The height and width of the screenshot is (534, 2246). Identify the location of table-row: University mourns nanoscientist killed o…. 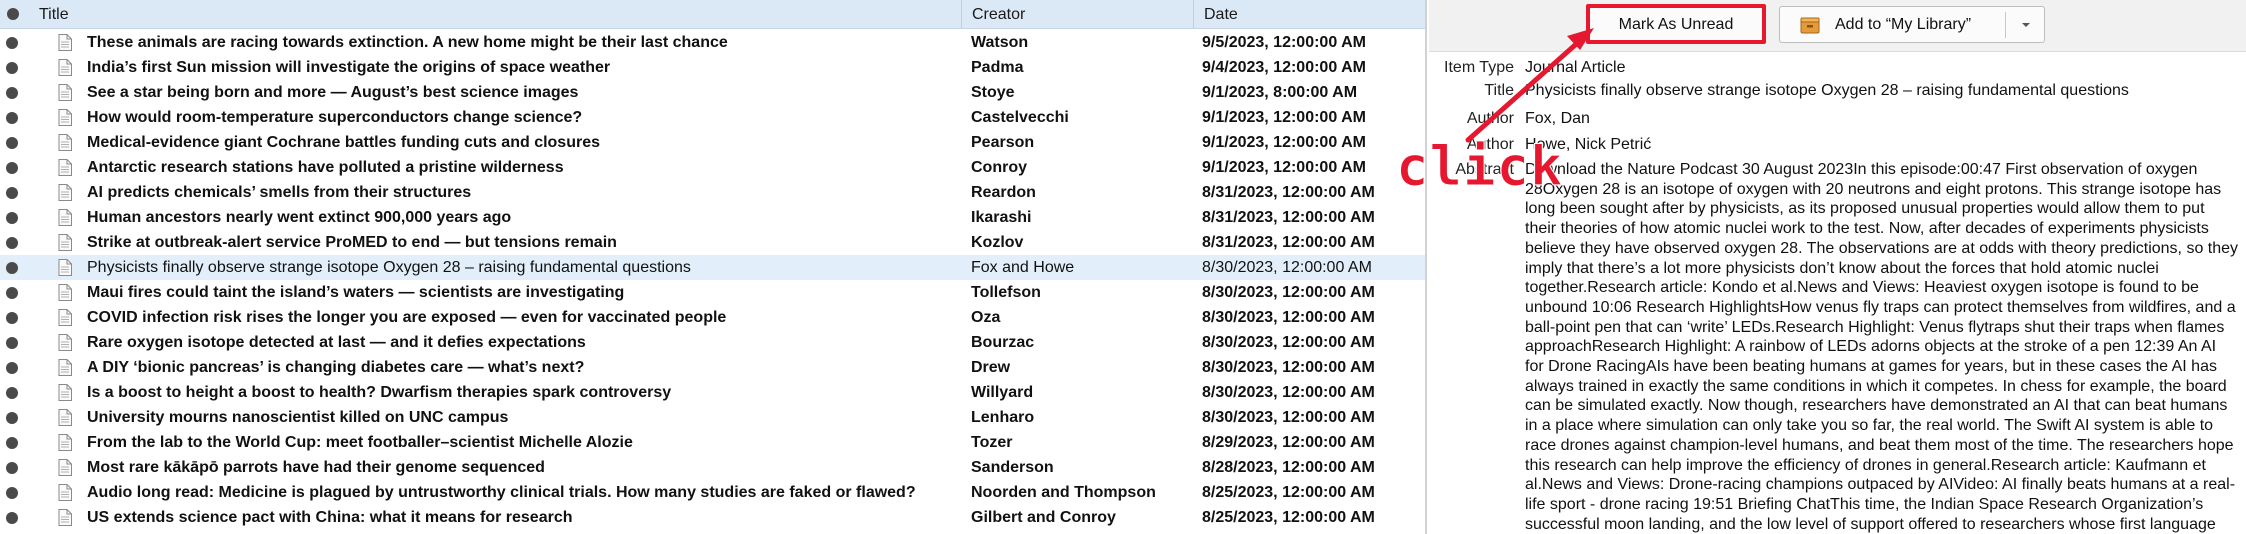
(712, 417).